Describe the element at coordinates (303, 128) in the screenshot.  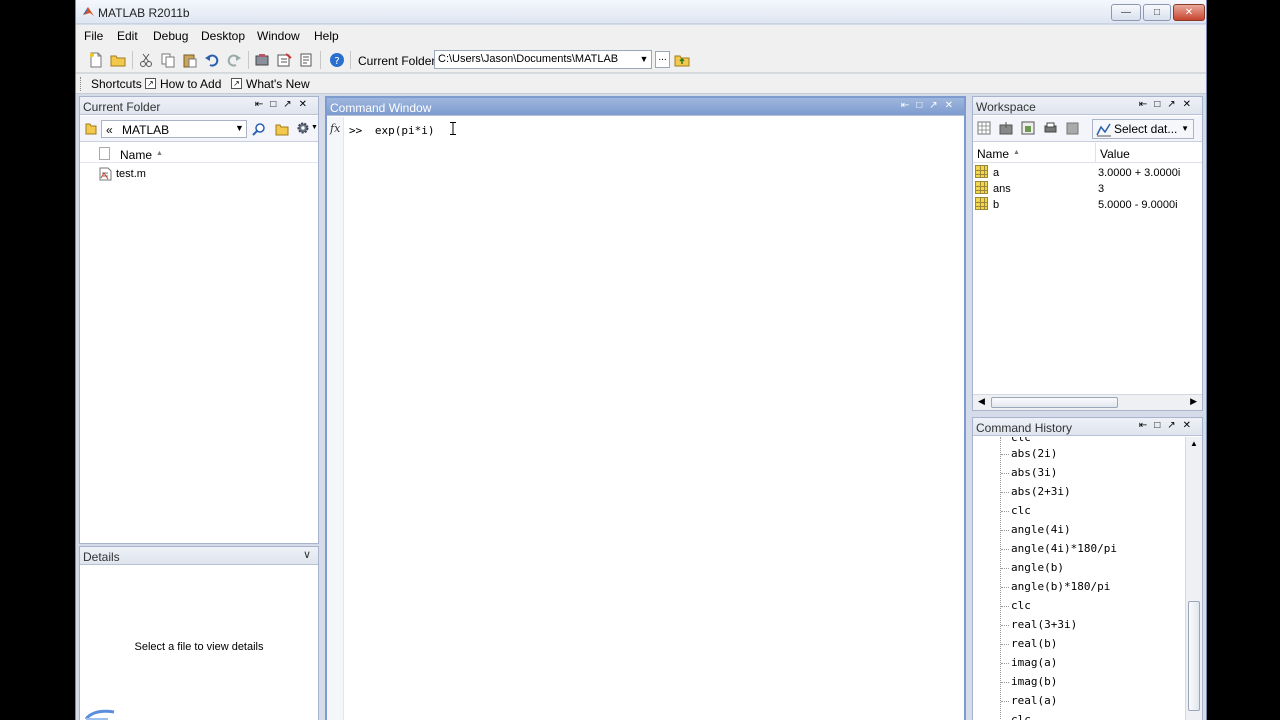
I see `gear-icon` at that location.